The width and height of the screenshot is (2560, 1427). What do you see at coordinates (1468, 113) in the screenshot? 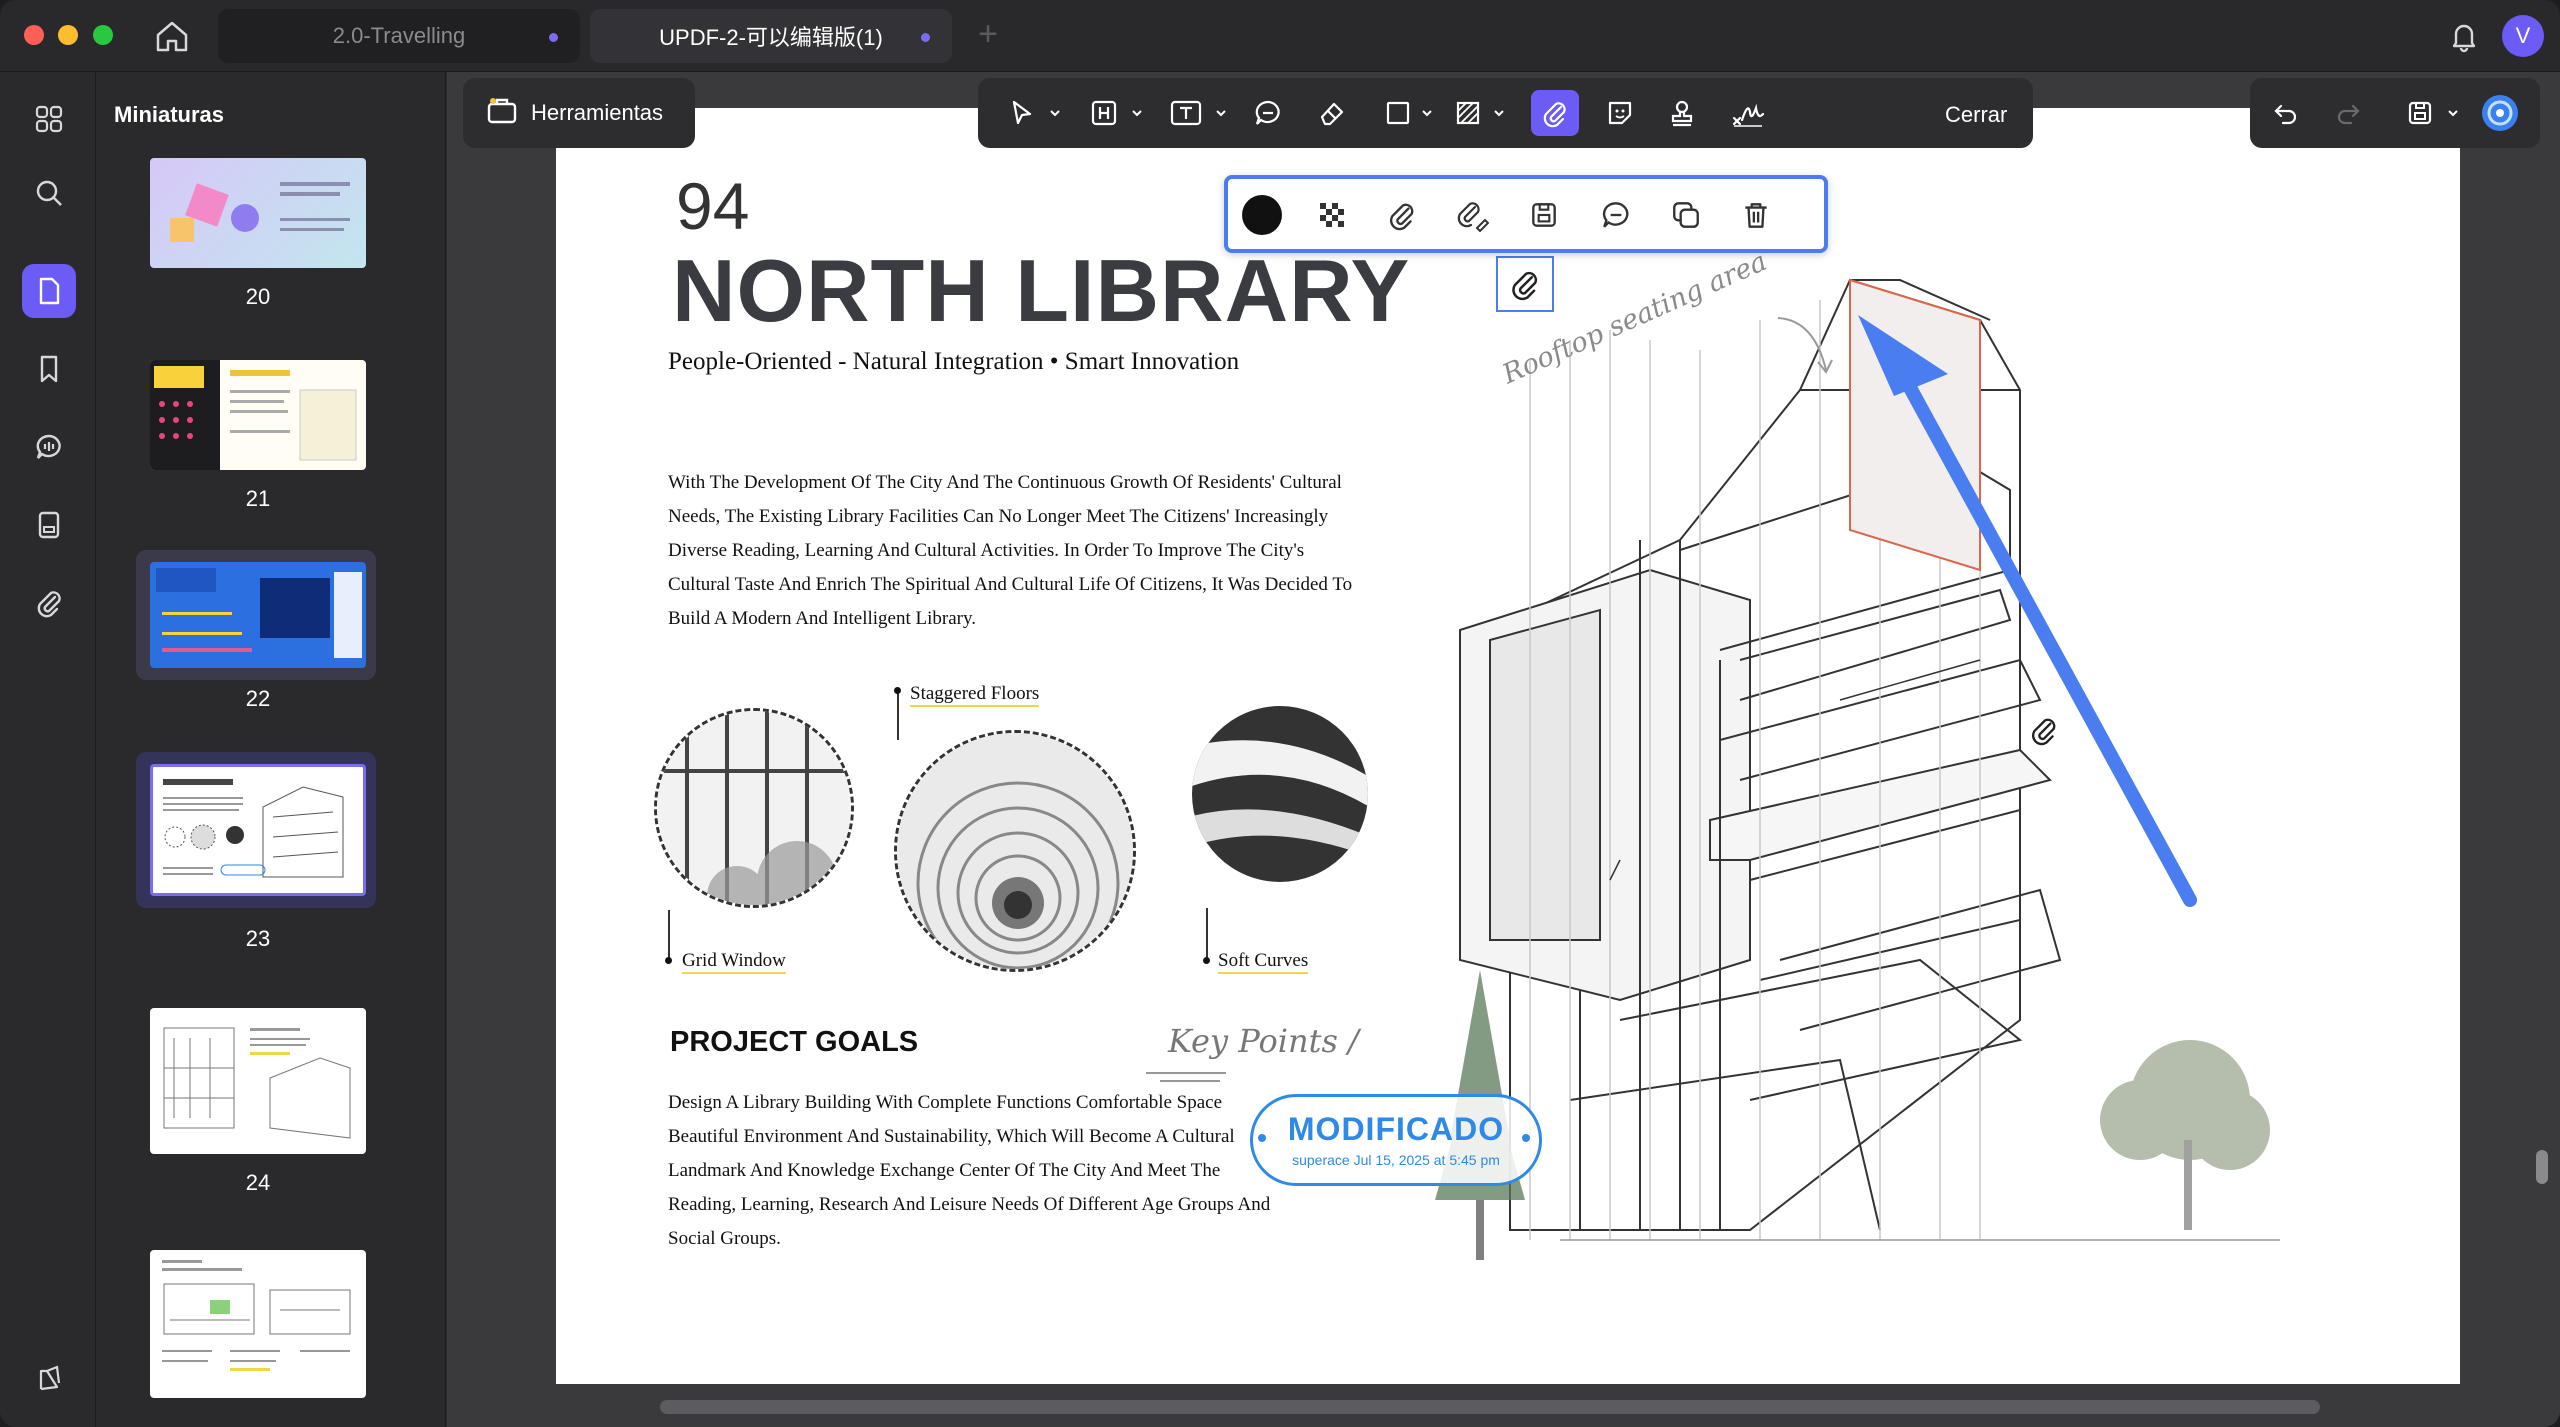
I see `area-fill-tool-icon` at bounding box center [1468, 113].